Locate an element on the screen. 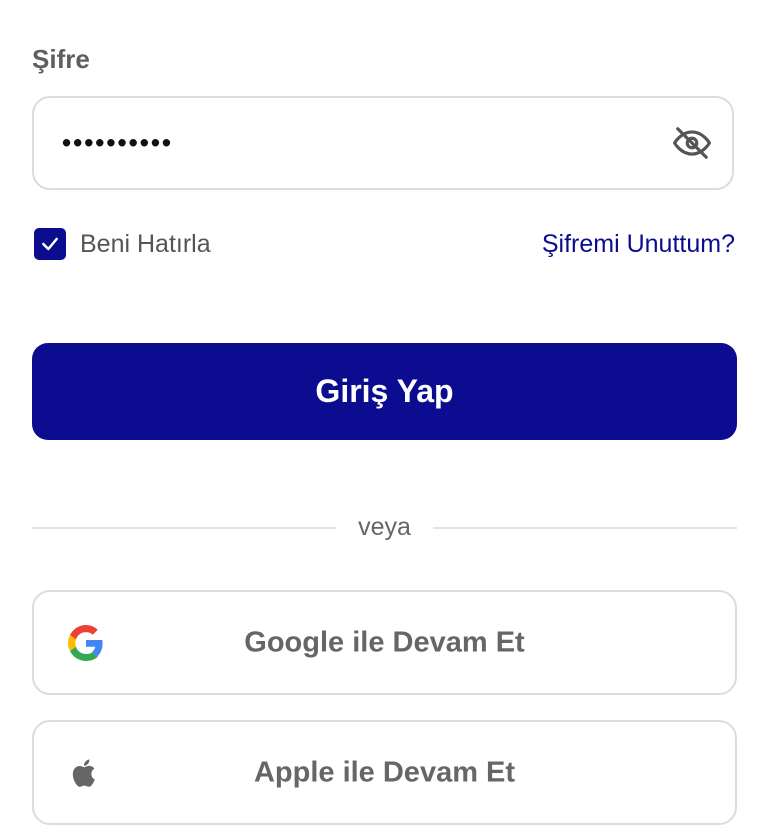 The height and width of the screenshot is (825, 768). remember-me: Beni Hatırla is located at coordinates (122, 244).